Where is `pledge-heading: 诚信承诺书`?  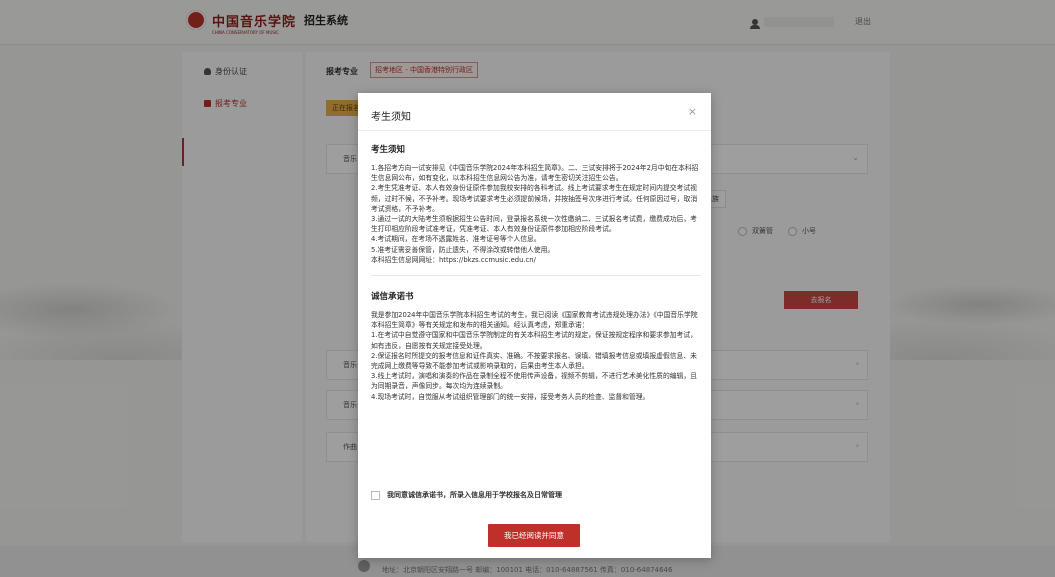 pledge-heading: 诚信承诺书 is located at coordinates (392, 297).